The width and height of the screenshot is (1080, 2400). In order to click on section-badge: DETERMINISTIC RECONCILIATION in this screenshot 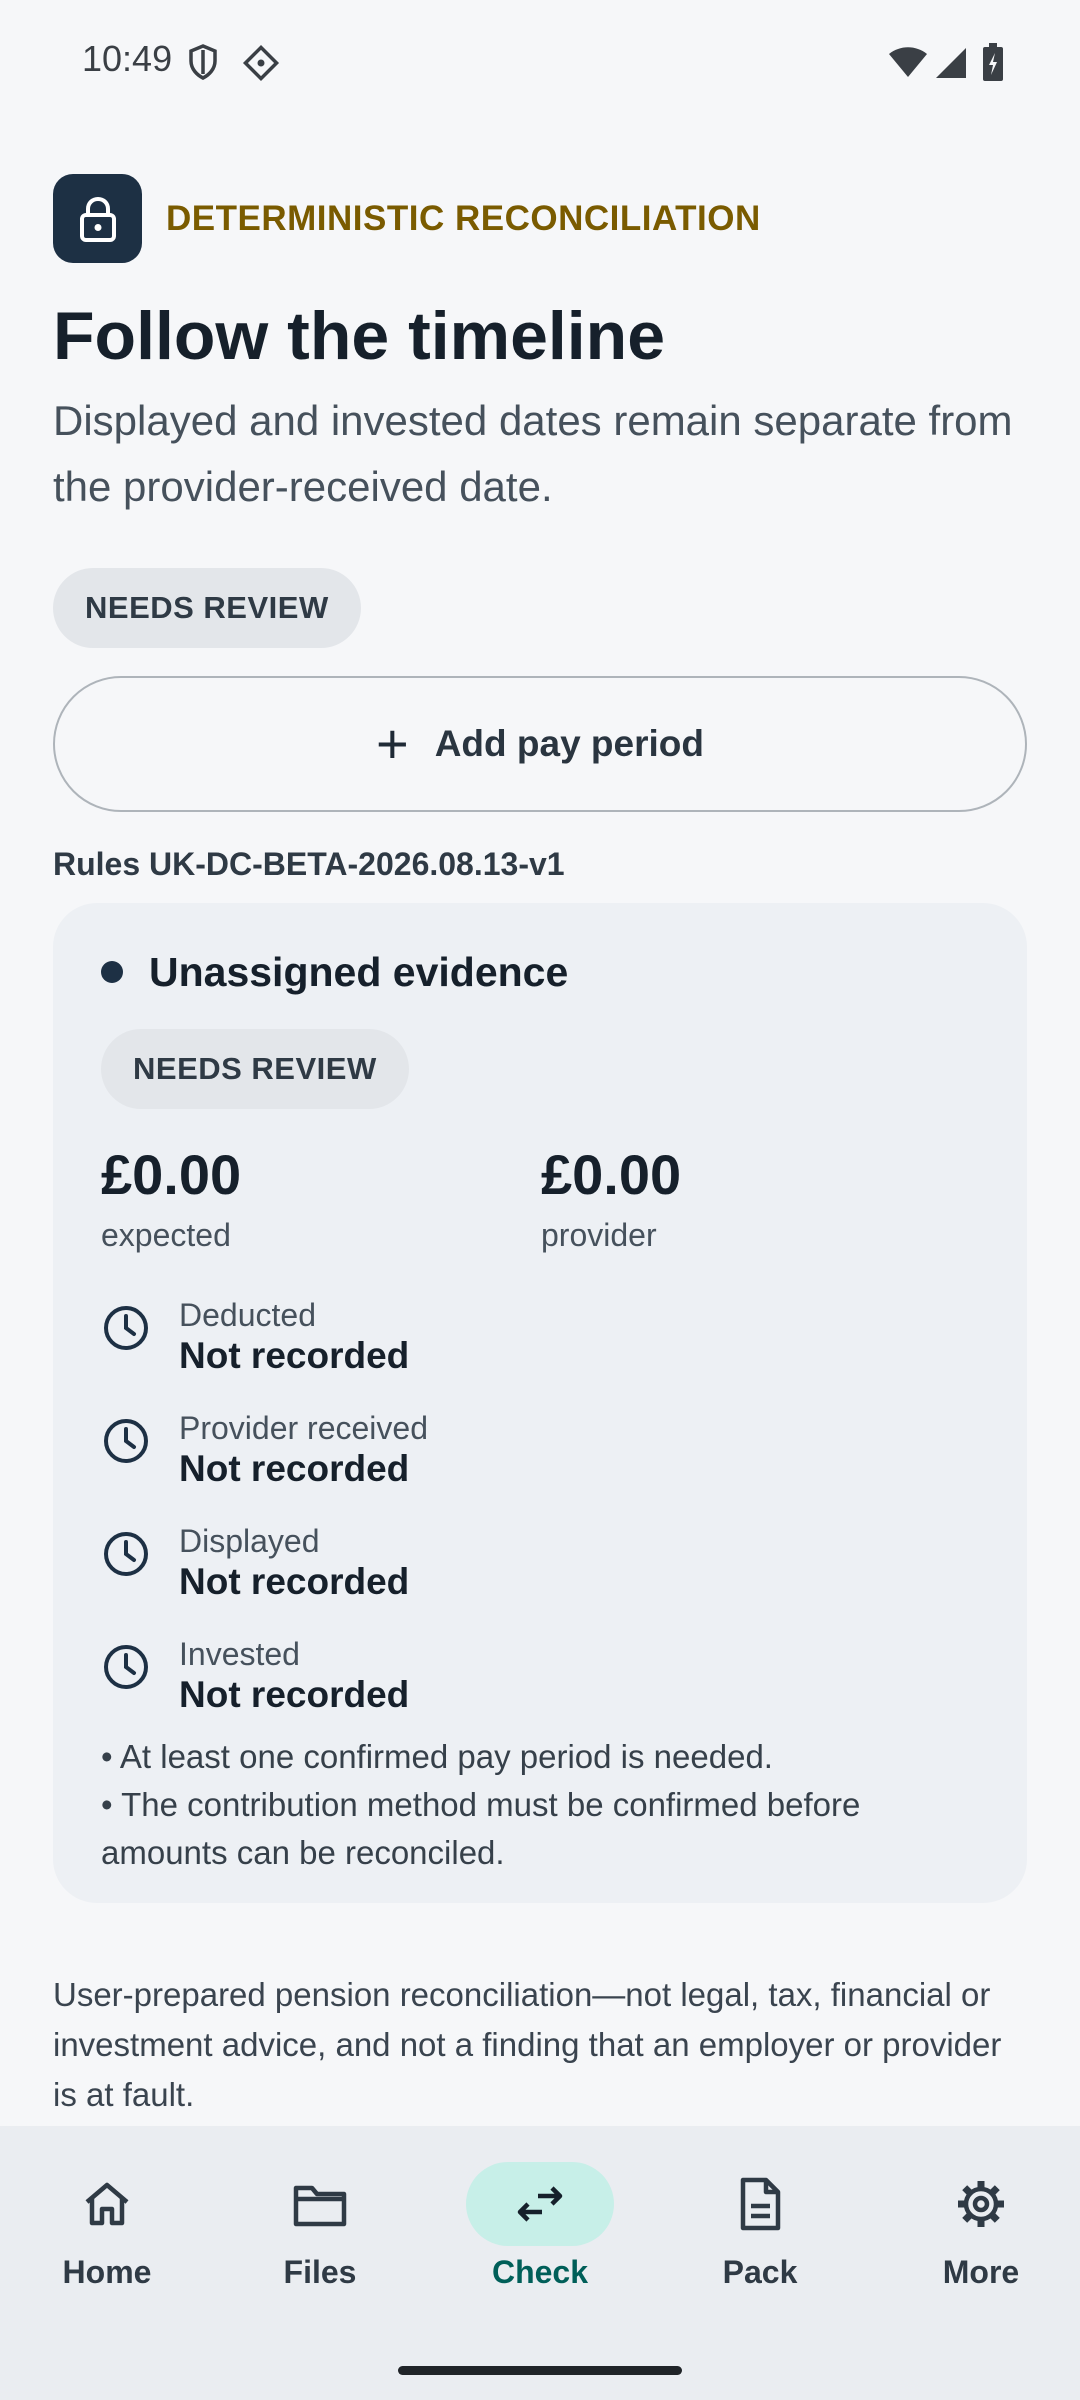, I will do `click(540, 218)`.